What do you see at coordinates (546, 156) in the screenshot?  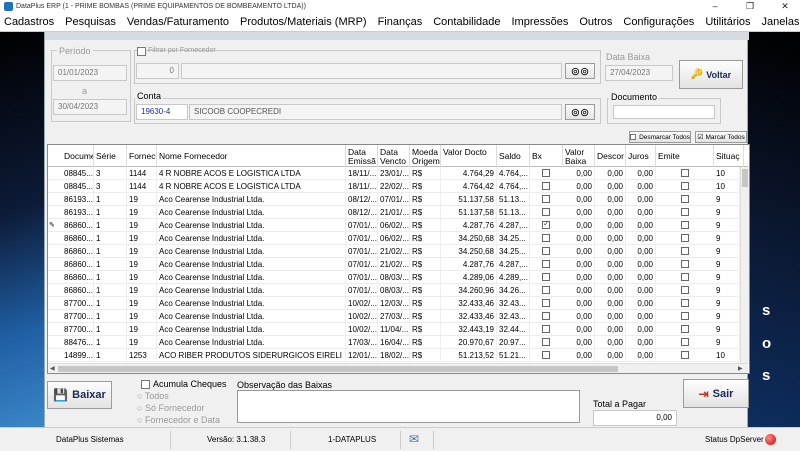 I see `col-bx: Bx` at bounding box center [546, 156].